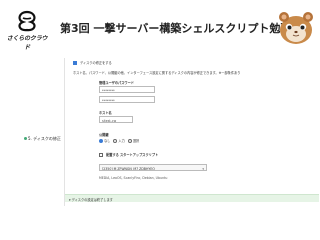 Image resolution: width=320 pixels, height=240 pixels. What do you see at coordinates (181, 28) in the screenshot?
I see `page-title: 第3回 一撃サーバー構築シェルスクリプト勉強会` at bounding box center [181, 28].